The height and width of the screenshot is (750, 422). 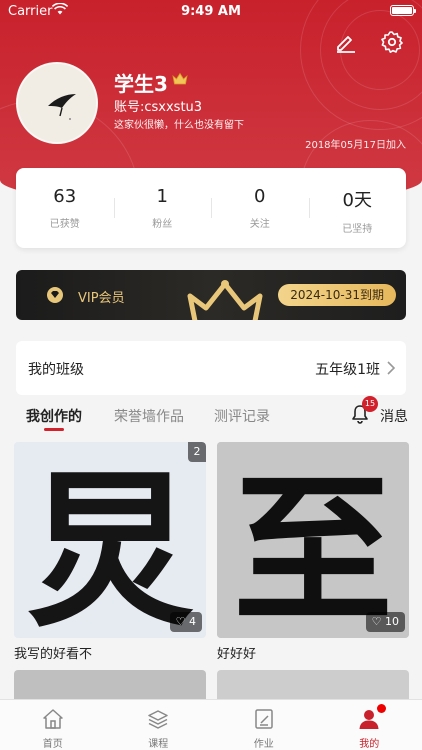 What do you see at coordinates (162, 224) in the screenshot?
I see `stat-label: 粉丝` at bounding box center [162, 224].